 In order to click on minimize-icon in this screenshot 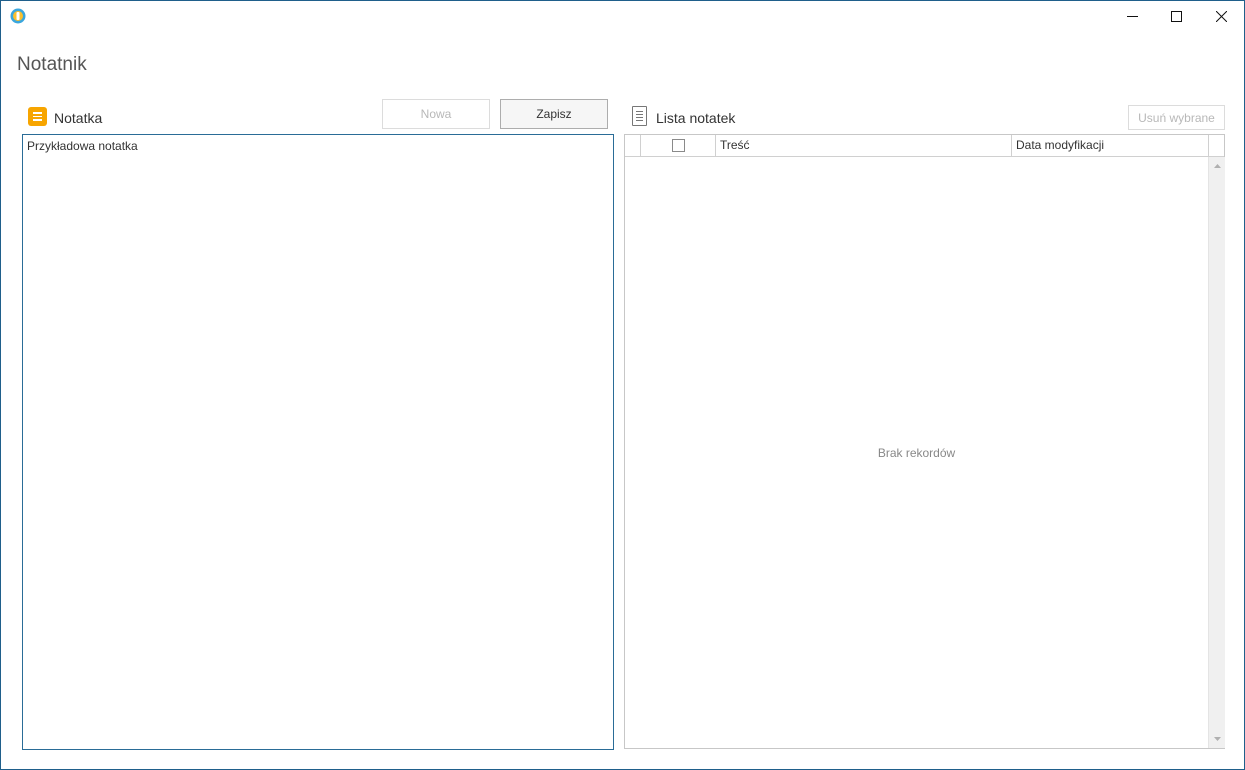, I will do `click(1132, 16)`.